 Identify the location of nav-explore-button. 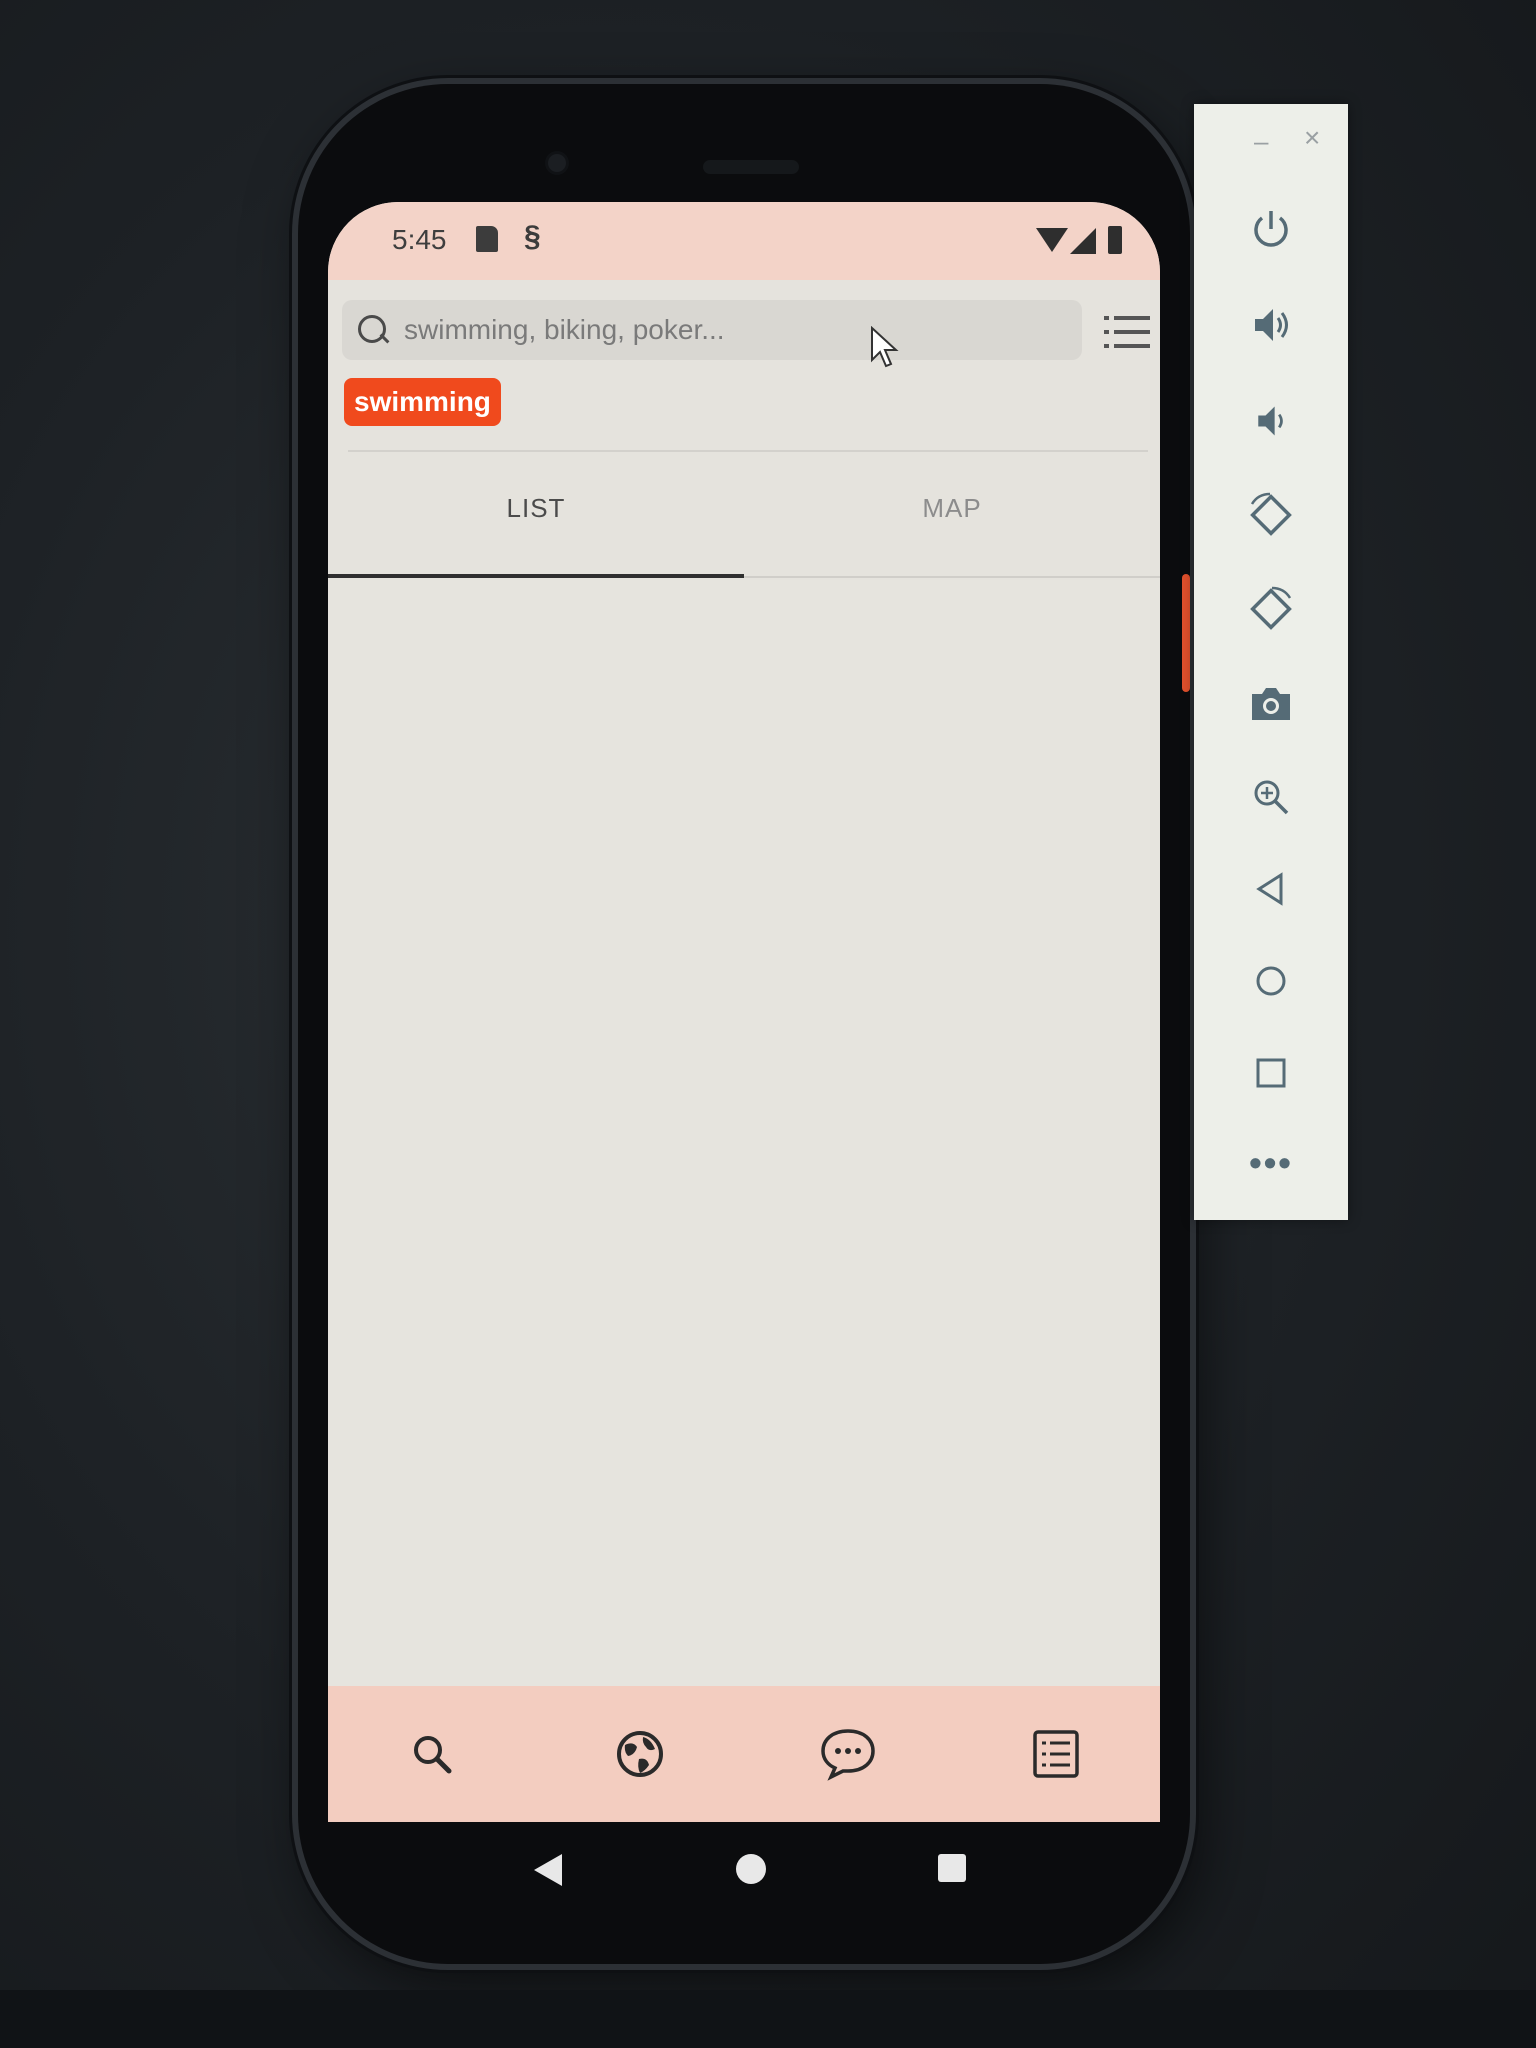
(640, 1754).